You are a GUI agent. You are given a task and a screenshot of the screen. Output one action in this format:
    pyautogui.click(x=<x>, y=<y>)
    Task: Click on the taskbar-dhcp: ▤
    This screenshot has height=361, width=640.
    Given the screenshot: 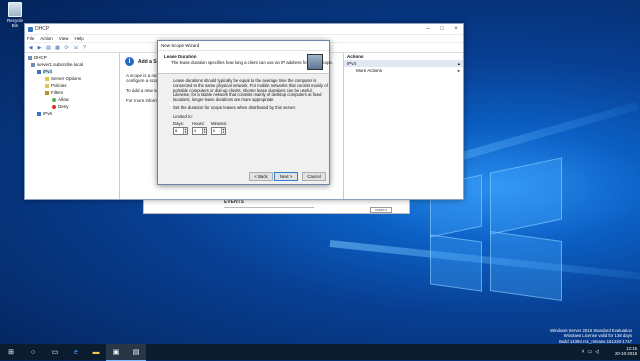 What is the action you would take?
    pyautogui.click(x=136, y=352)
    